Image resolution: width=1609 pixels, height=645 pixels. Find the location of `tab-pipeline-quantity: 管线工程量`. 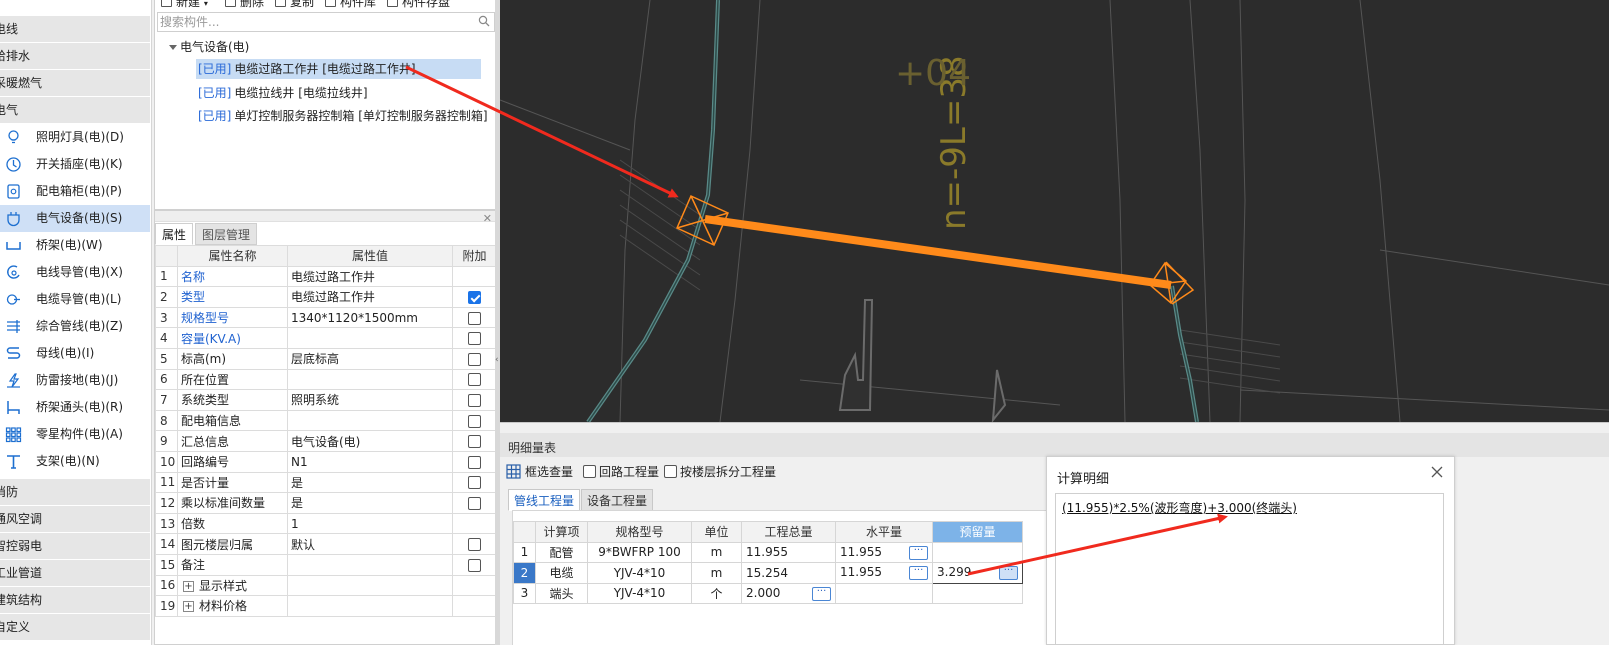

tab-pipeline-quantity: 管线工程量 is located at coordinates (544, 500).